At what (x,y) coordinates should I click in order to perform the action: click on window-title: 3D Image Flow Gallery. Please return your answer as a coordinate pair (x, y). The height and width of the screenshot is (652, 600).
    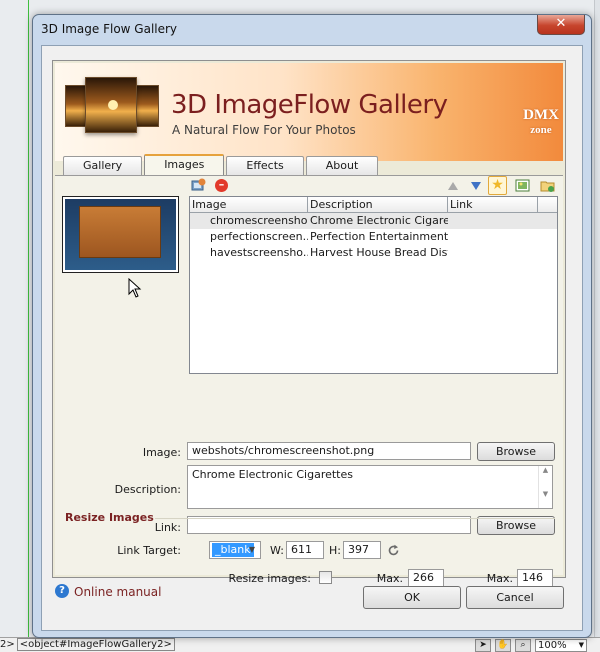
    Looking at the image, I should click on (109, 29).